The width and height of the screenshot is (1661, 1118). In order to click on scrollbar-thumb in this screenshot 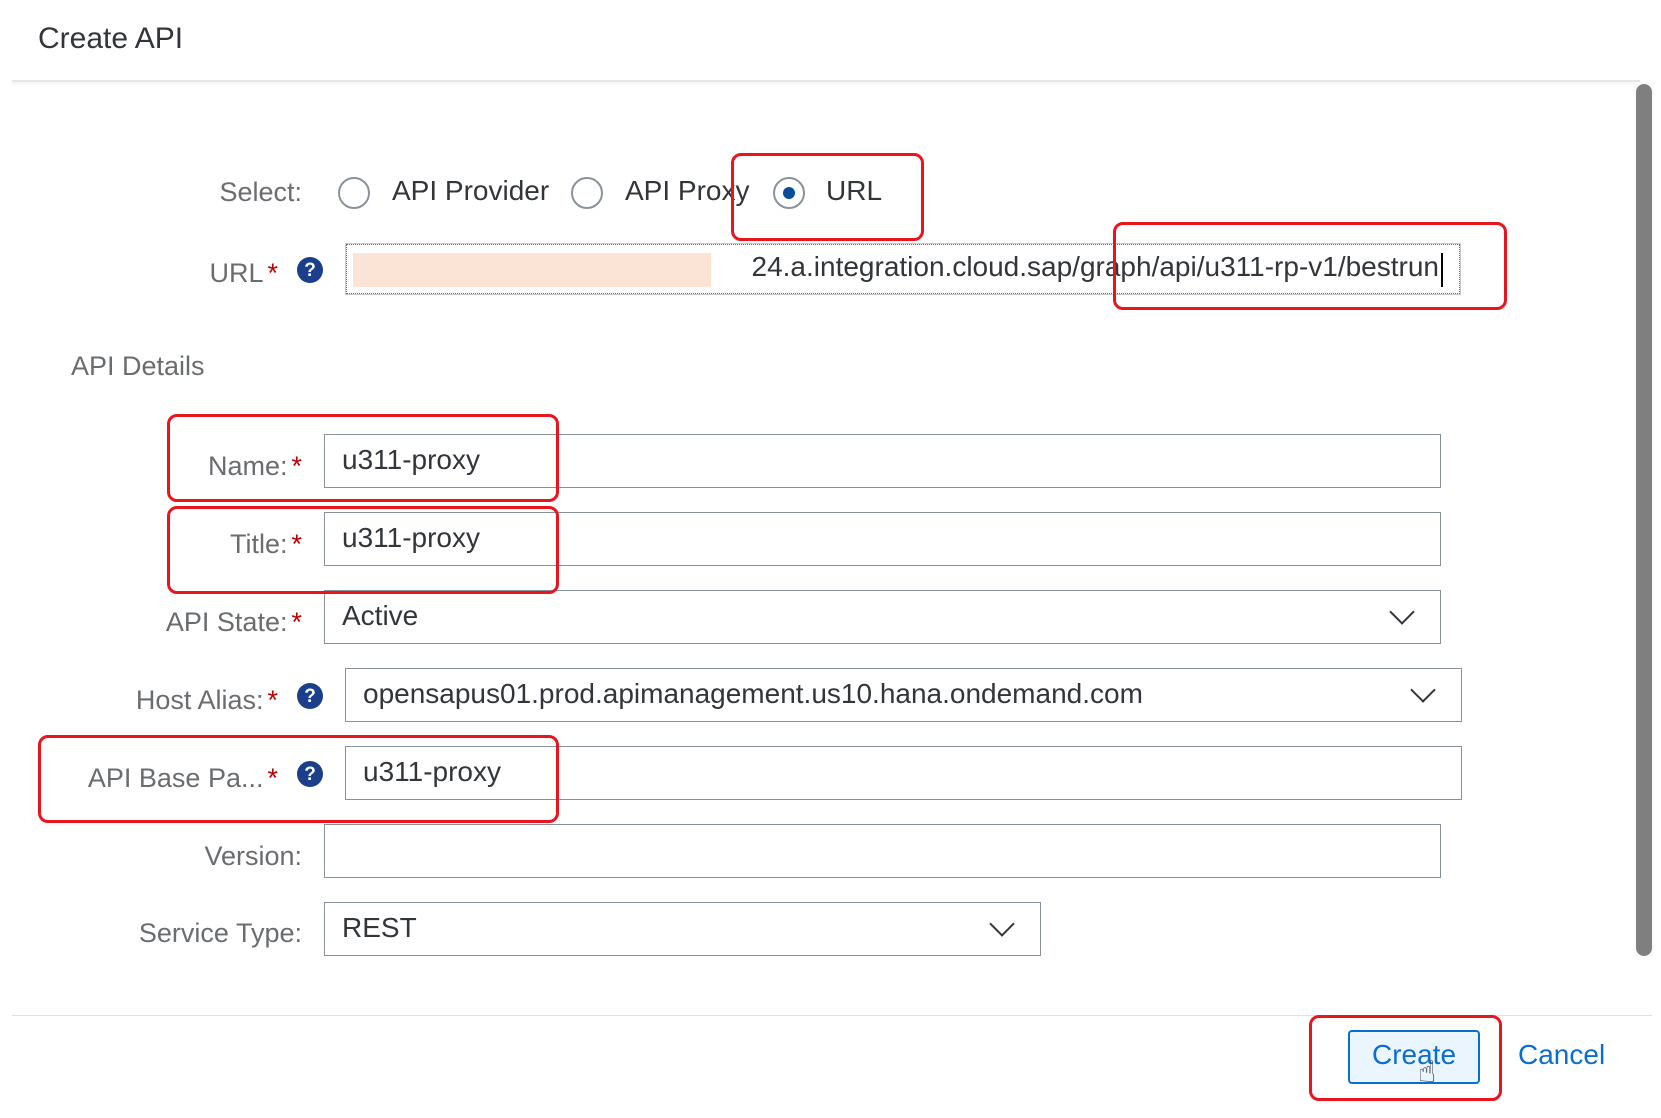, I will do `click(1644, 520)`.